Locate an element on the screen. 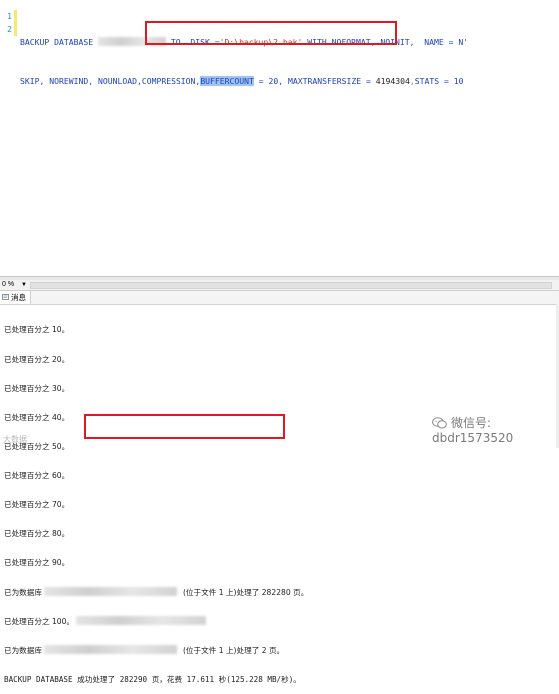  message-line: 已处理百分之 10。 is located at coordinates (37, 330).